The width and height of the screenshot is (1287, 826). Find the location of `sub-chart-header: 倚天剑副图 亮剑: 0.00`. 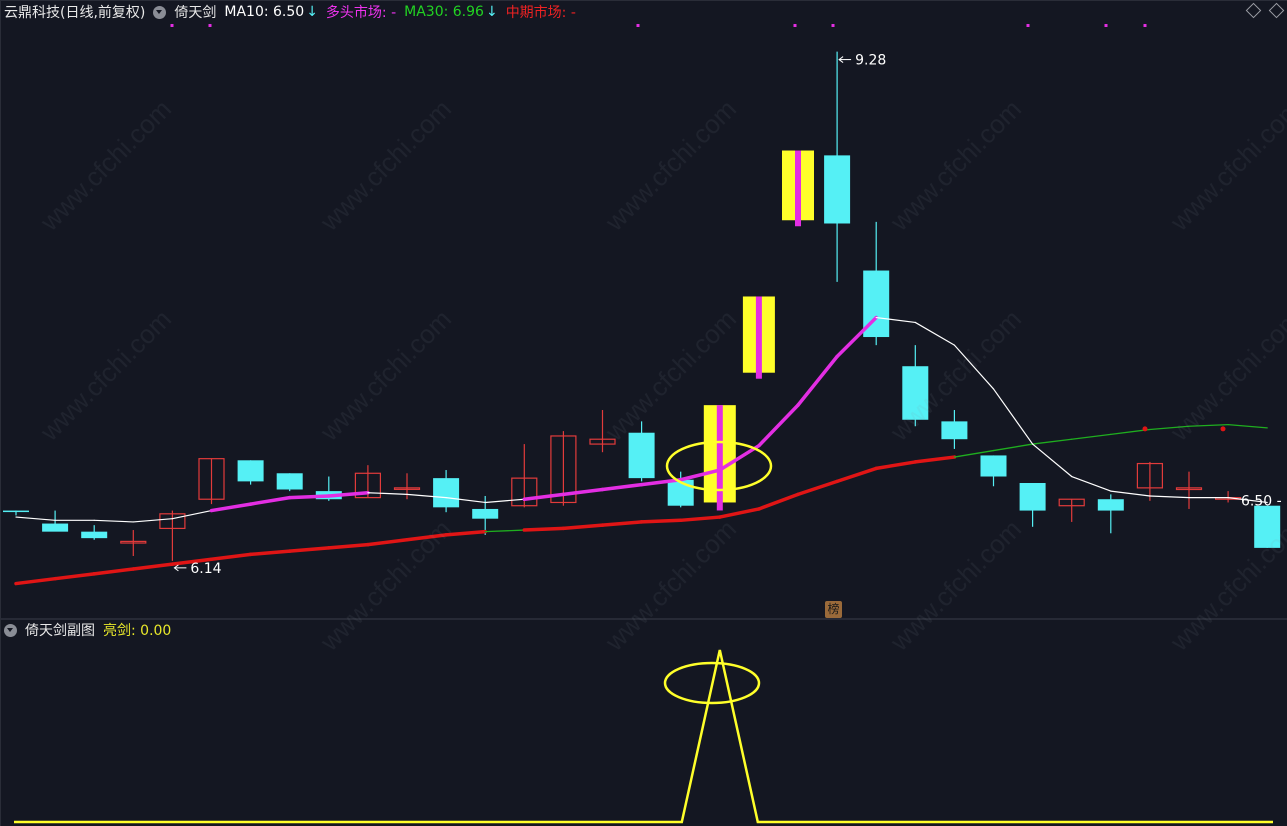

sub-chart-header: 倚天剑副图 亮剑: 0.00 is located at coordinates (91, 630).